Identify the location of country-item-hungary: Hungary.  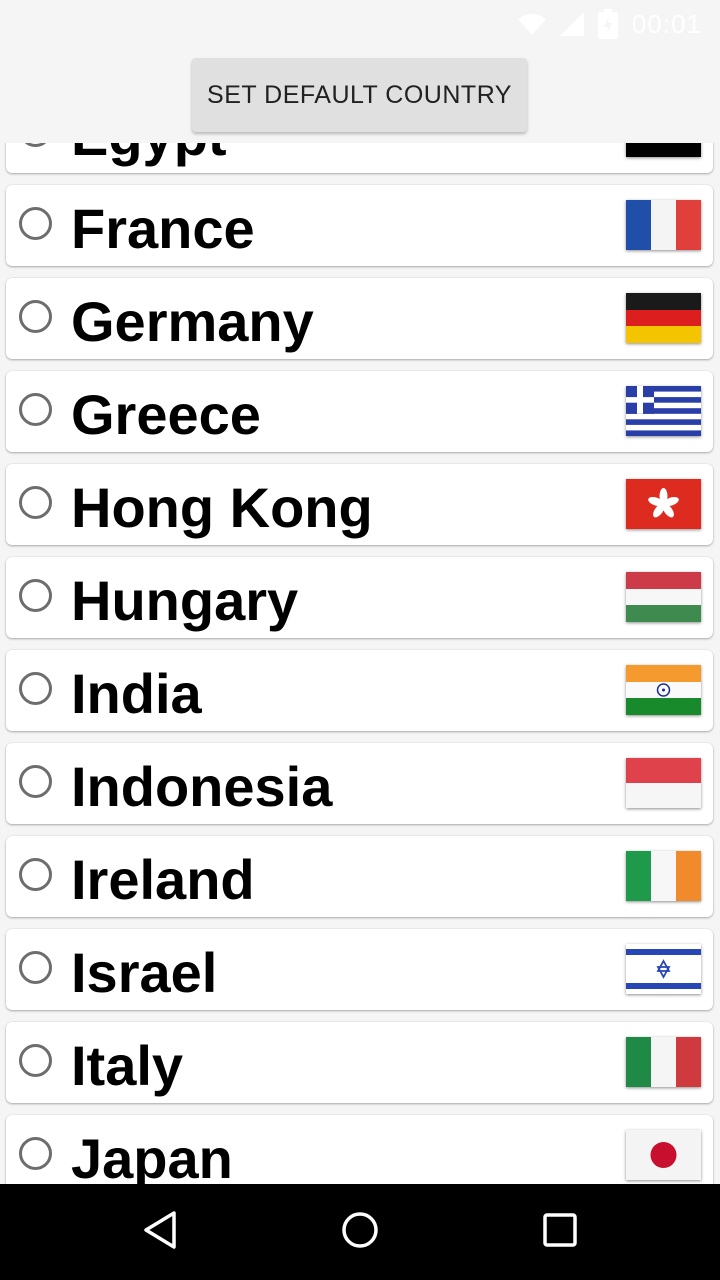
(359, 597).